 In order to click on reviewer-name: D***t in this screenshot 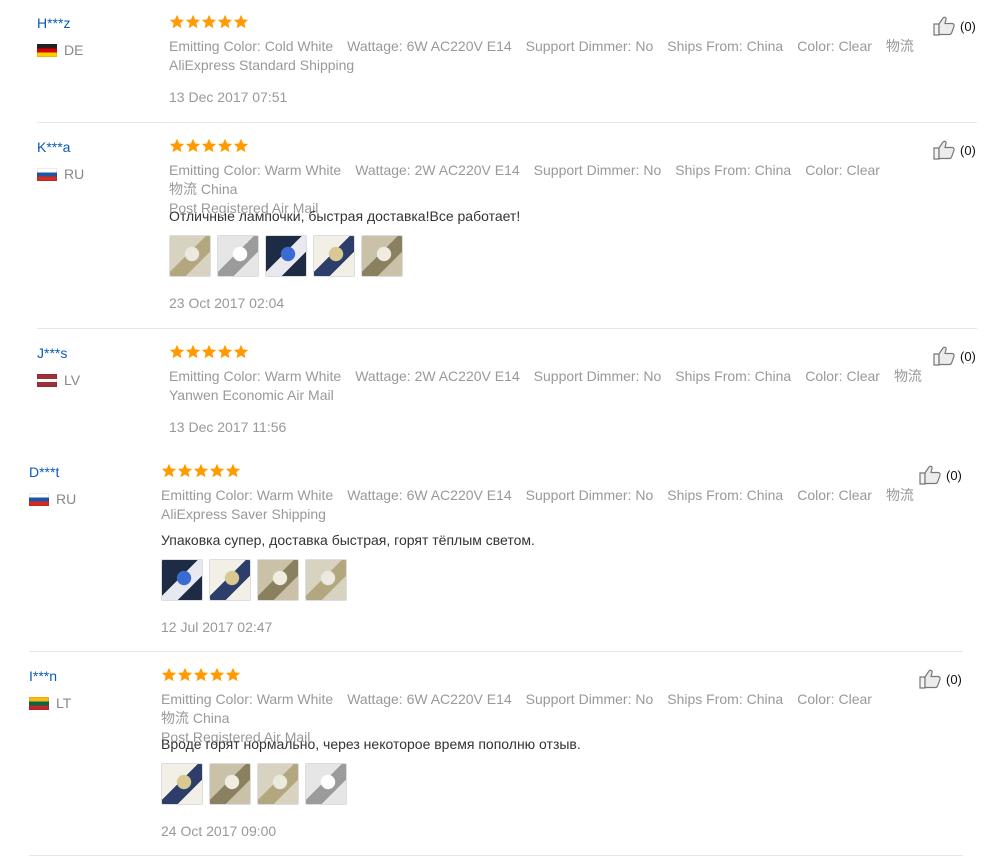, I will do `click(44, 472)`.